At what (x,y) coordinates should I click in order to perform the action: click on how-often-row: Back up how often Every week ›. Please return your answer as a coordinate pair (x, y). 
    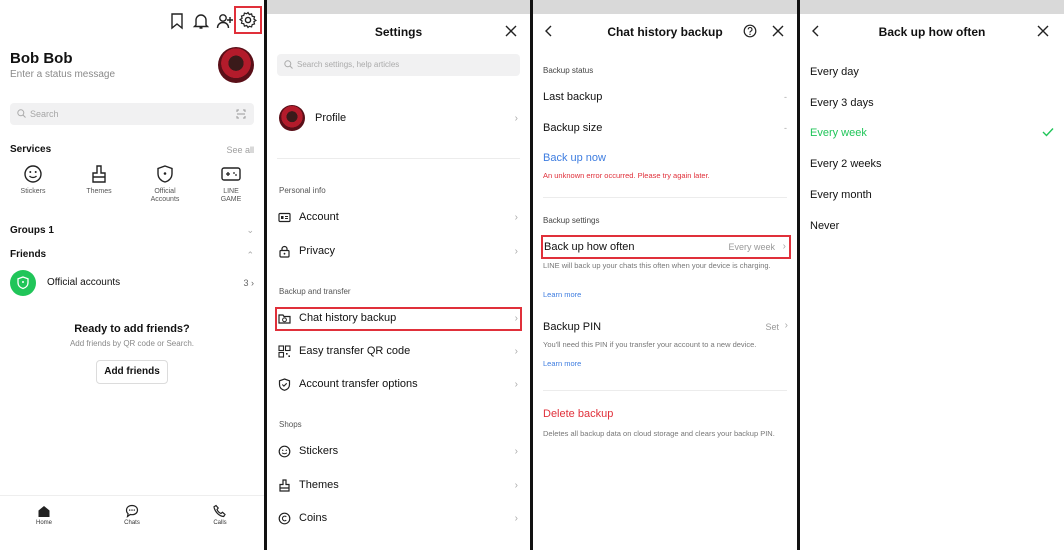
    Looking at the image, I should click on (666, 247).